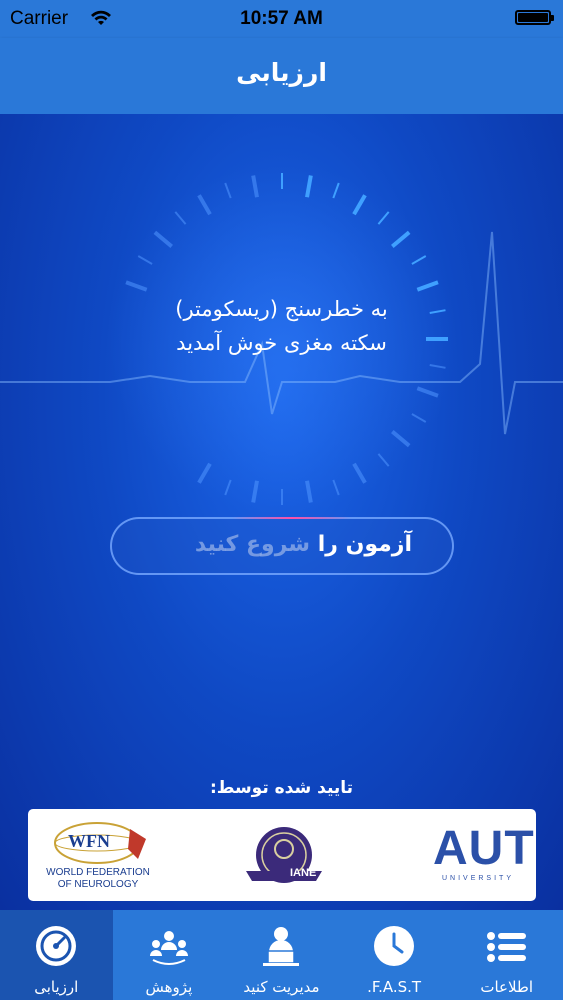 The width and height of the screenshot is (563, 1000). Describe the element at coordinates (281, 309) in the screenshot. I see `welcome-line-1: به خطرسنج (ریسکومتر)` at that location.